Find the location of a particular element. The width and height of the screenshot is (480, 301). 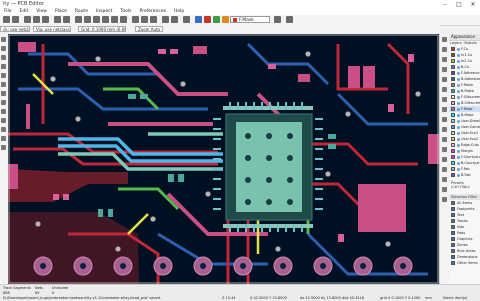

zoom-in-icon is located at coordinates (87, 19).